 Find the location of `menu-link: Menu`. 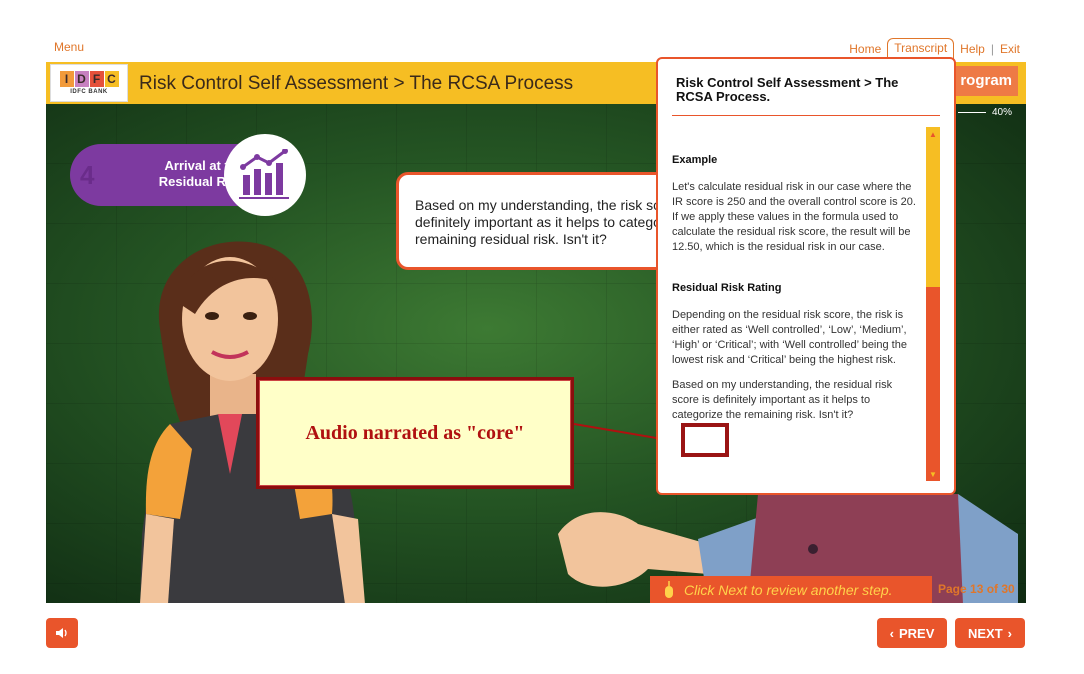

menu-link: Menu is located at coordinates (69, 47).